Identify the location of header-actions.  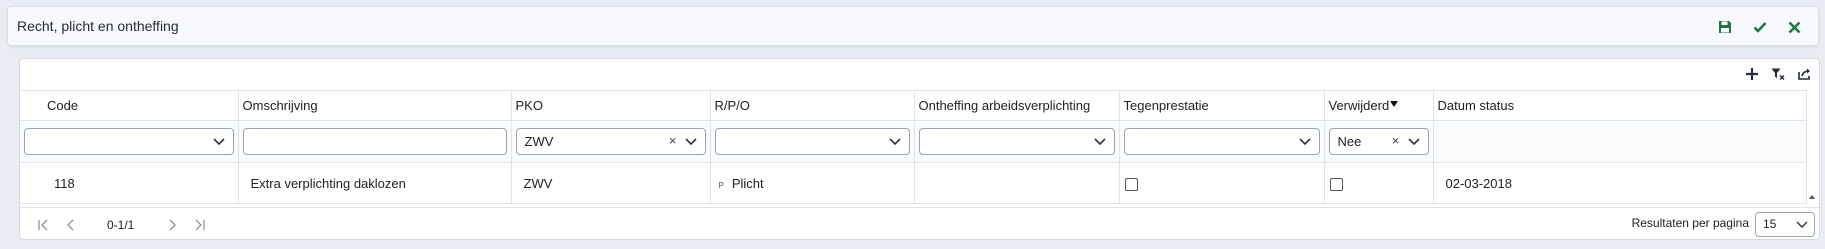
(1759, 27).